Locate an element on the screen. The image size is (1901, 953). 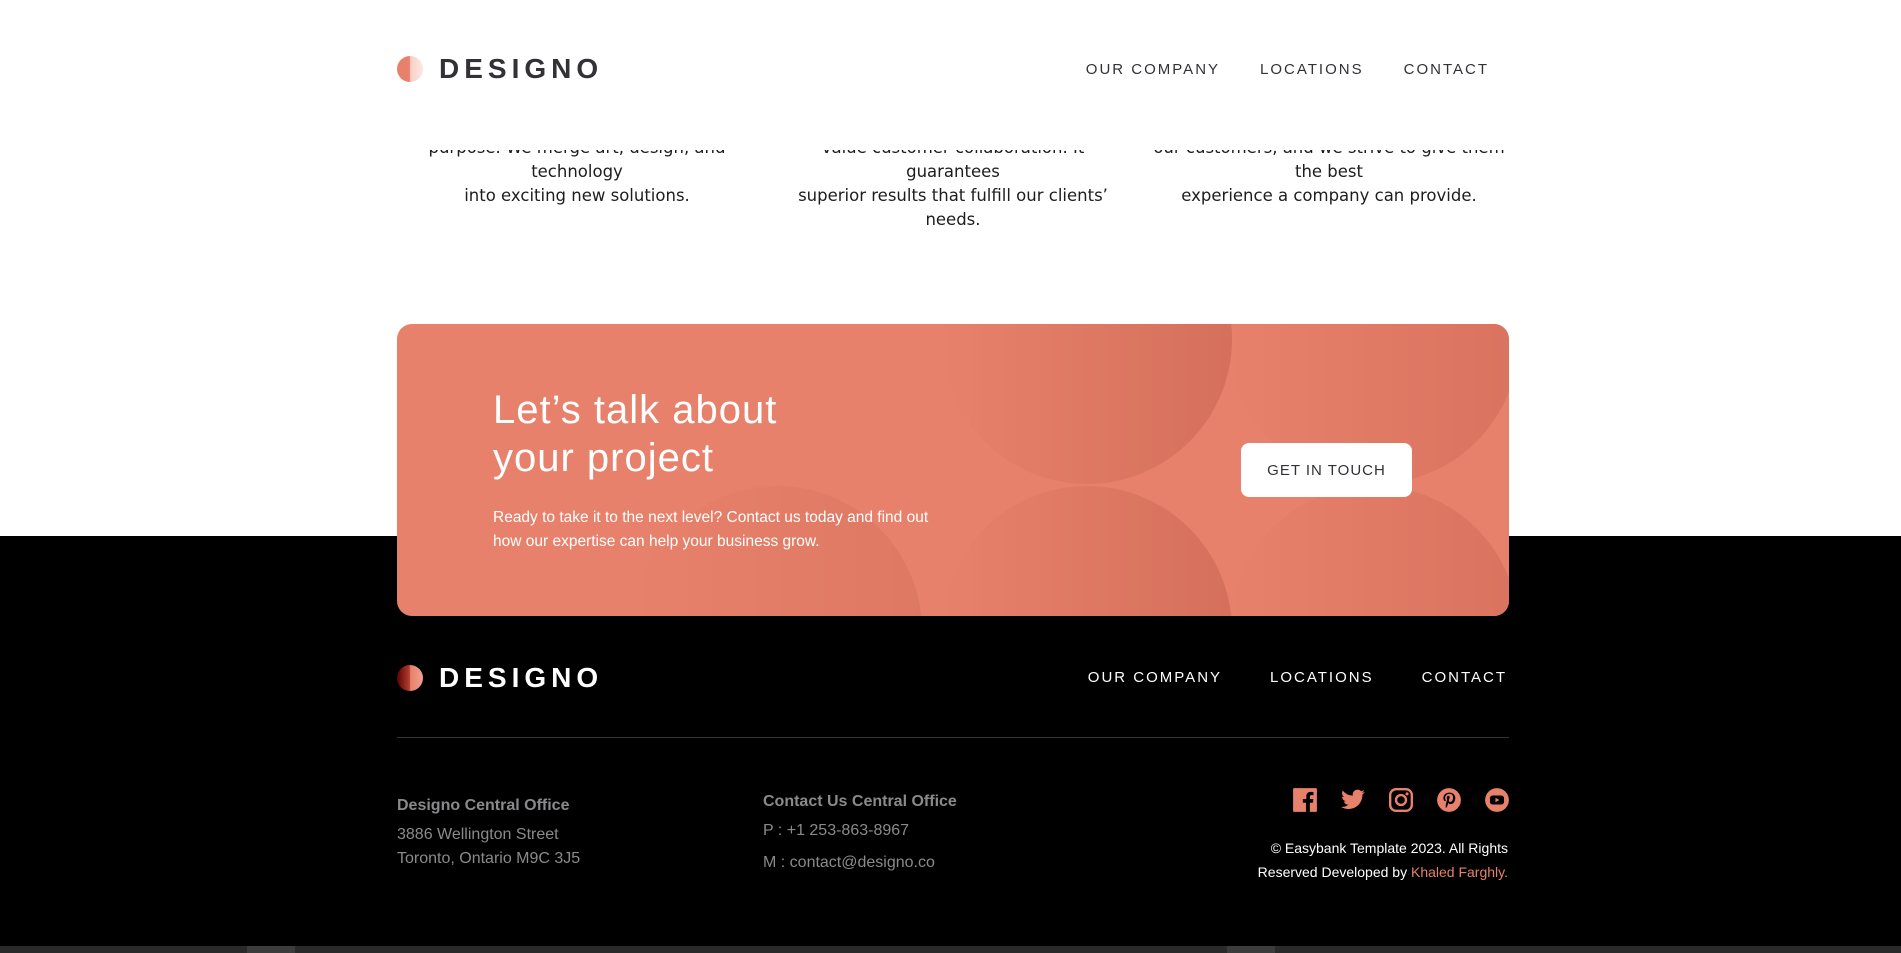
copyright-line: © Easybank Template 2023. All Rights is located at coordinates (1389, 848).